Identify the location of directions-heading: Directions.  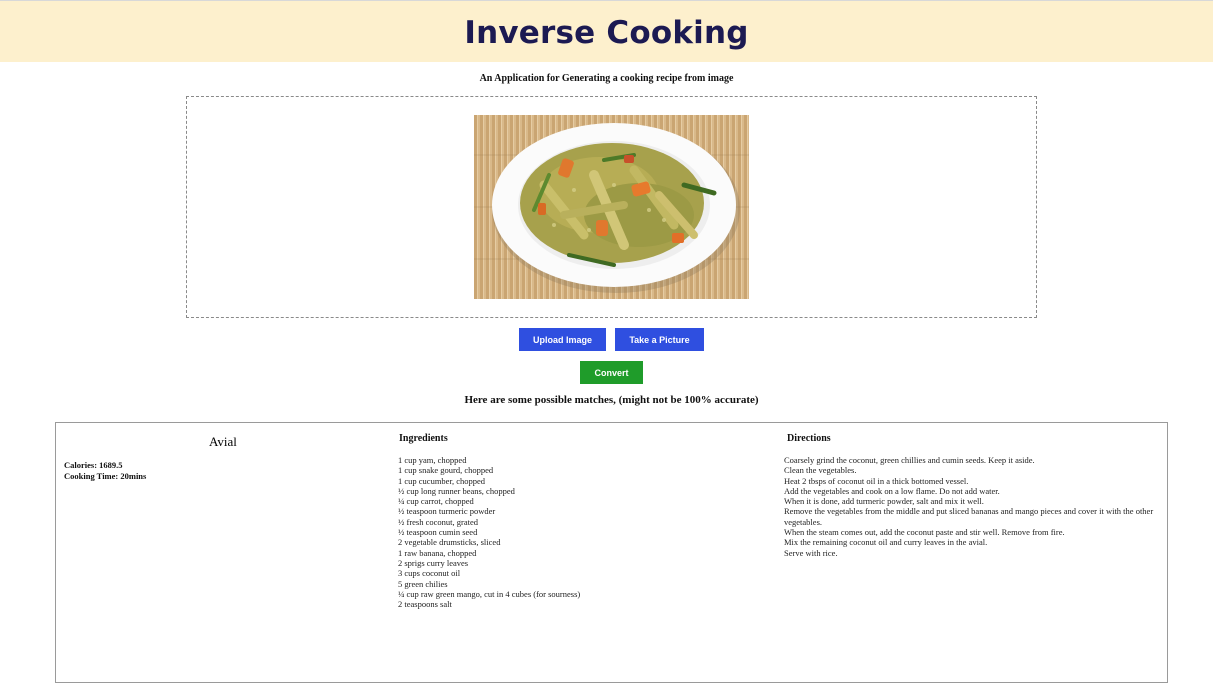
(809, 438).